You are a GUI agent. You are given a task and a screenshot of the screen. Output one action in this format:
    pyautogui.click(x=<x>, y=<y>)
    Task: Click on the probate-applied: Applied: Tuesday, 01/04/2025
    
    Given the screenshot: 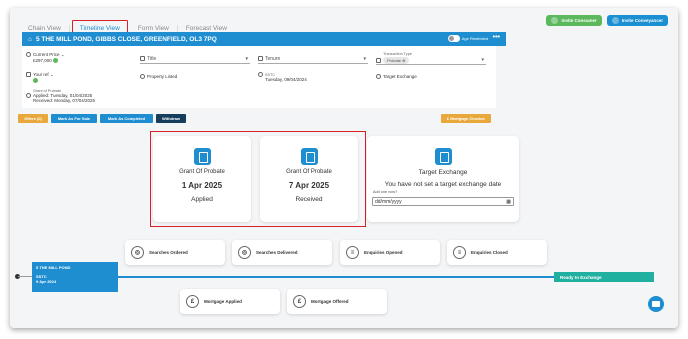 What is the action you would take?
    pyautogui.click(x=63, y=95)
    